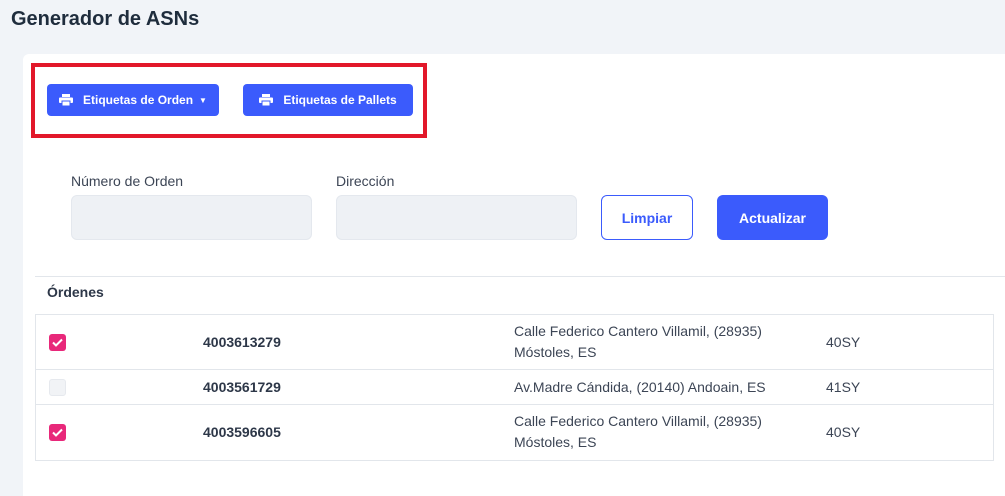 This screenshot has width=1005, height=496. I want to click on chevron-down-icon: ▼, so click(203, 100).